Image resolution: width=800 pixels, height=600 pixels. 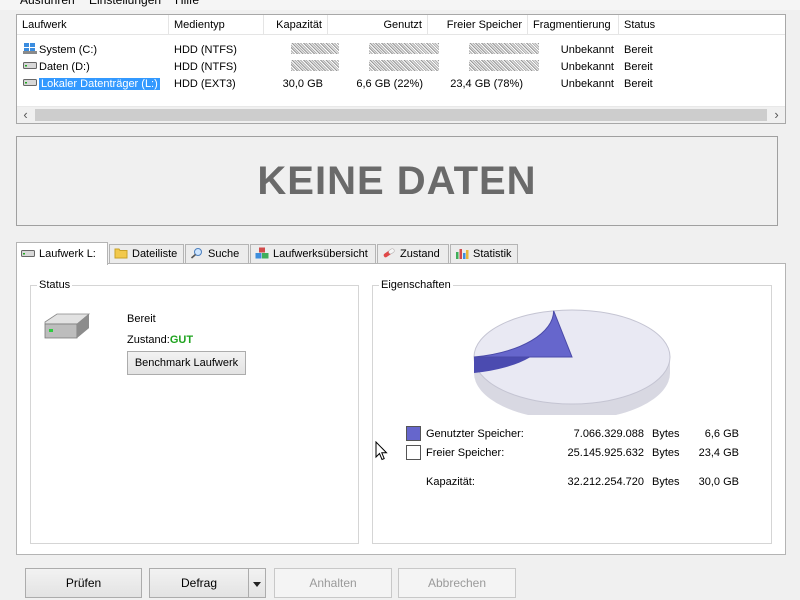 I want to click on capacity-label: Kapazität:, so click(x=450, y=482).